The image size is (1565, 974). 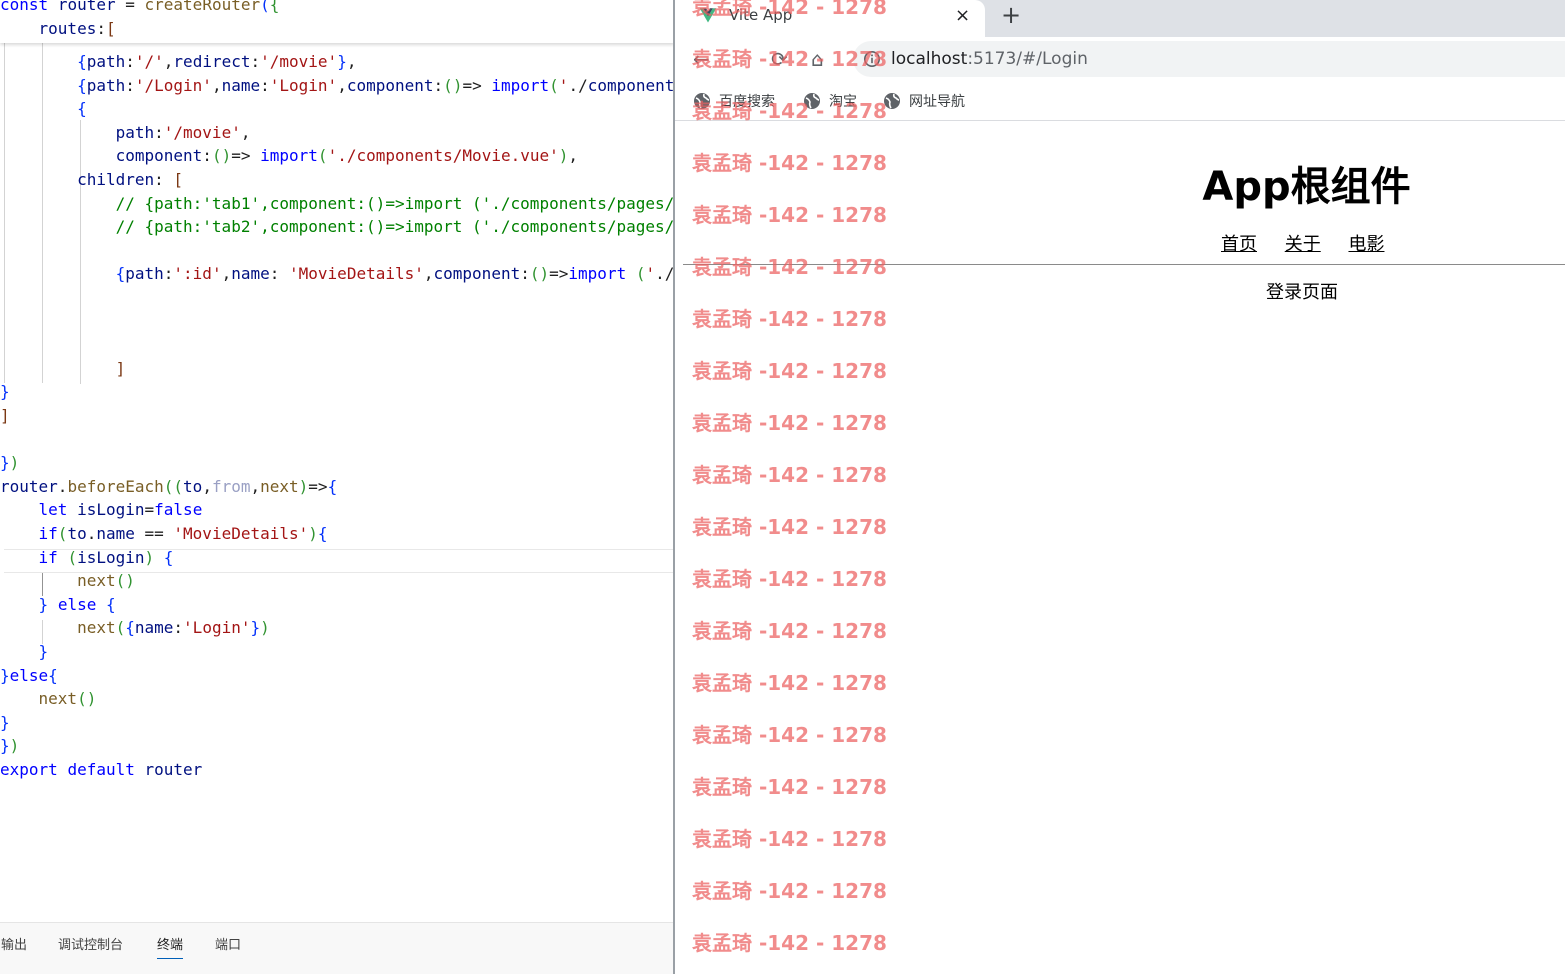 What do you see at coordinates (125, 133) in the screenshot?
I see `code-line: path:'/movie',` at bounding box center [125, 133].